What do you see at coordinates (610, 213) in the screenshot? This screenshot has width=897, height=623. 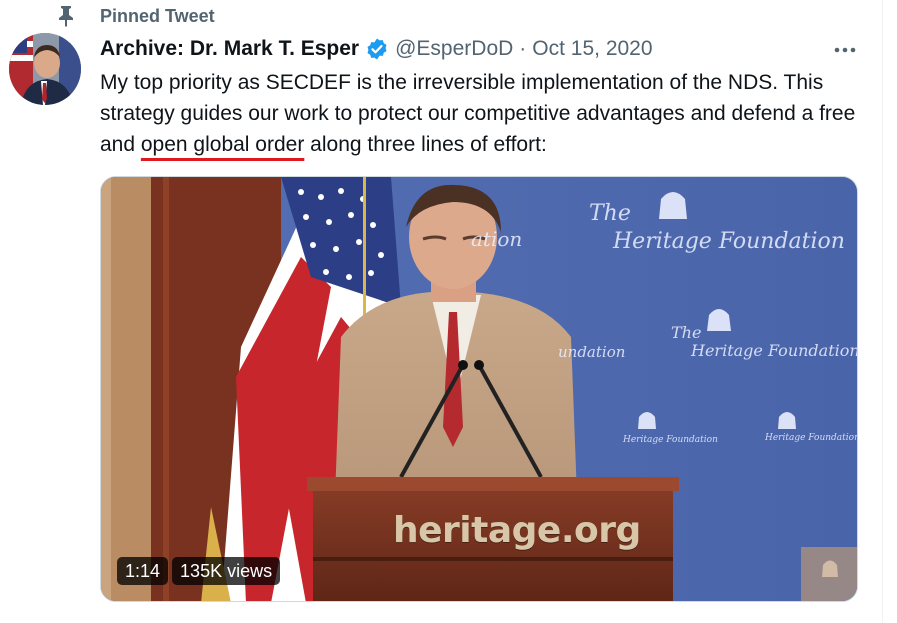 I see `watermark-the: The` at bounding box center [610, 213].